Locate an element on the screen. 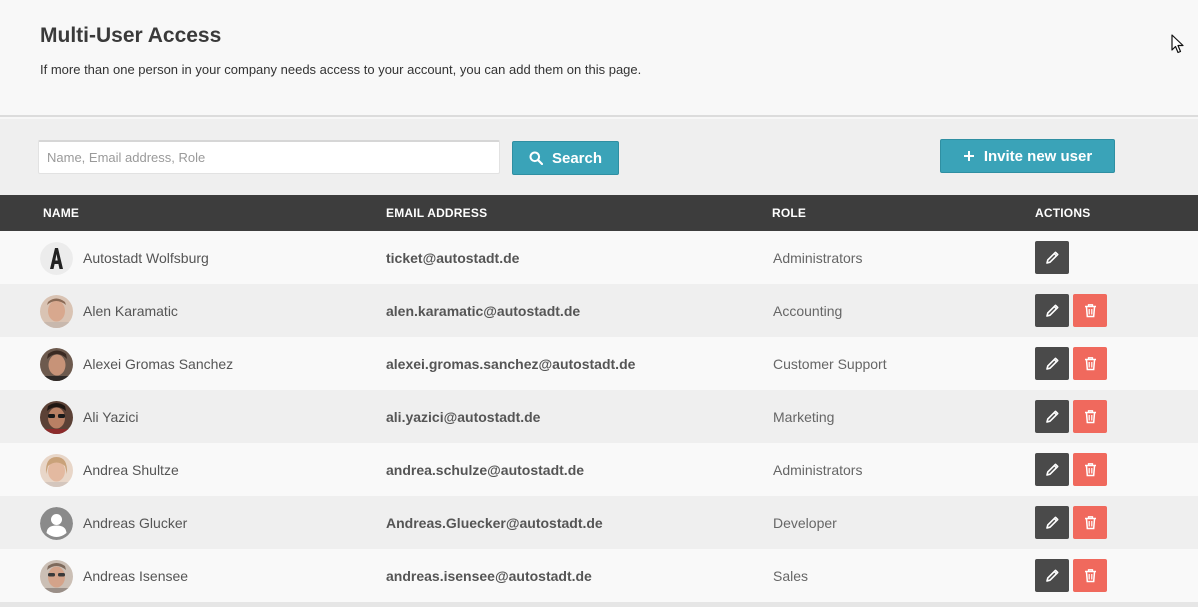 The image size is (1198, 607). toolbar: Search Invite new user is located at coordinates (599, 157).